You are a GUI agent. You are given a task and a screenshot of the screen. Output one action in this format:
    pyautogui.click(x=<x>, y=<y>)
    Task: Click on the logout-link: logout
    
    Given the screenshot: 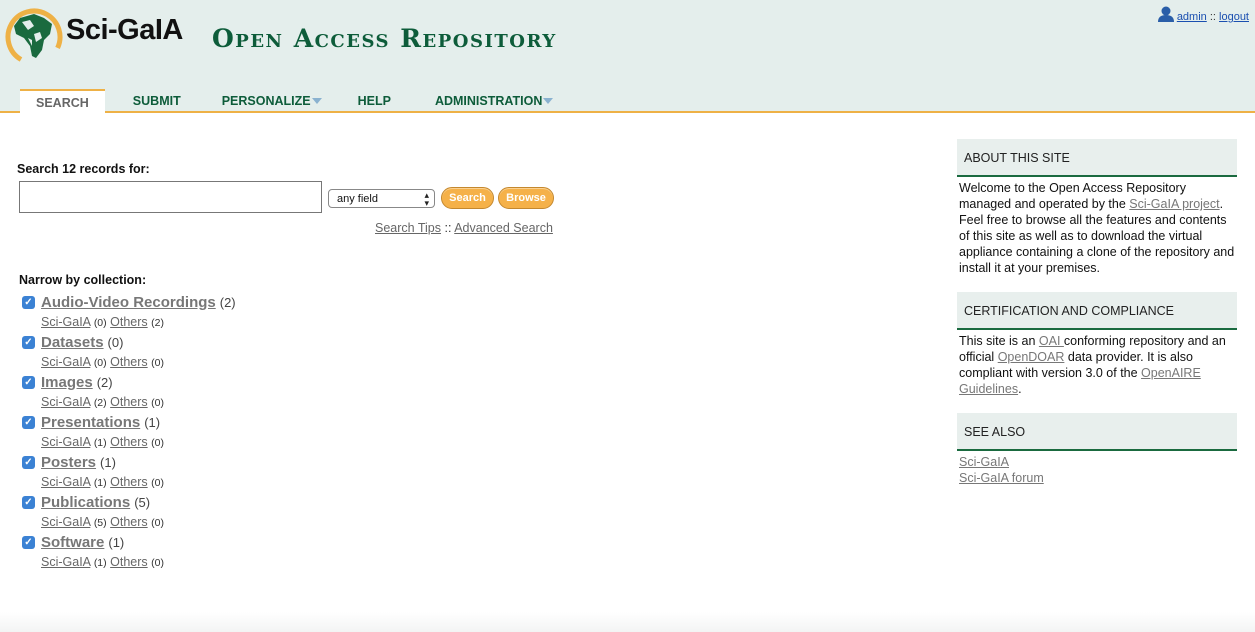 What is the action you would take?
    pyautogui.click(x=1234, y=17)
    